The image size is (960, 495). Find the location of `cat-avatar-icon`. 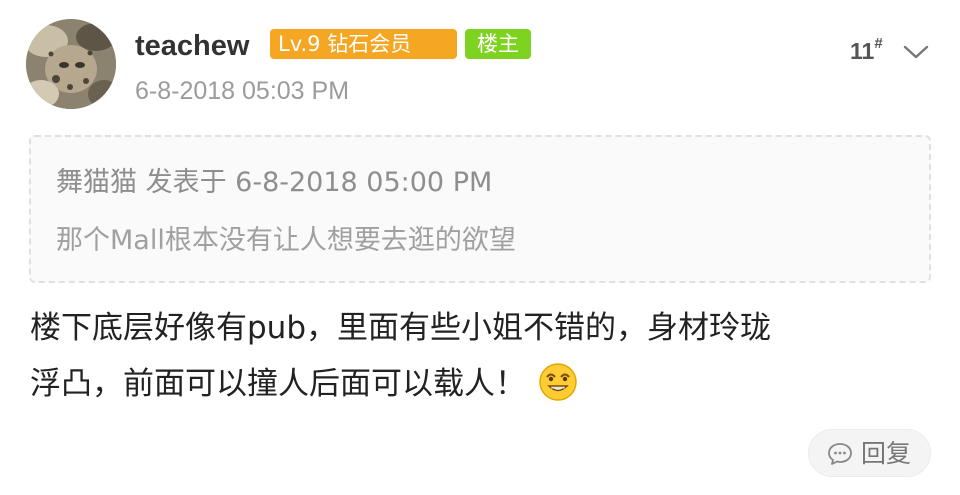

cat-avatar-icon is located at coordinates (71, 64).